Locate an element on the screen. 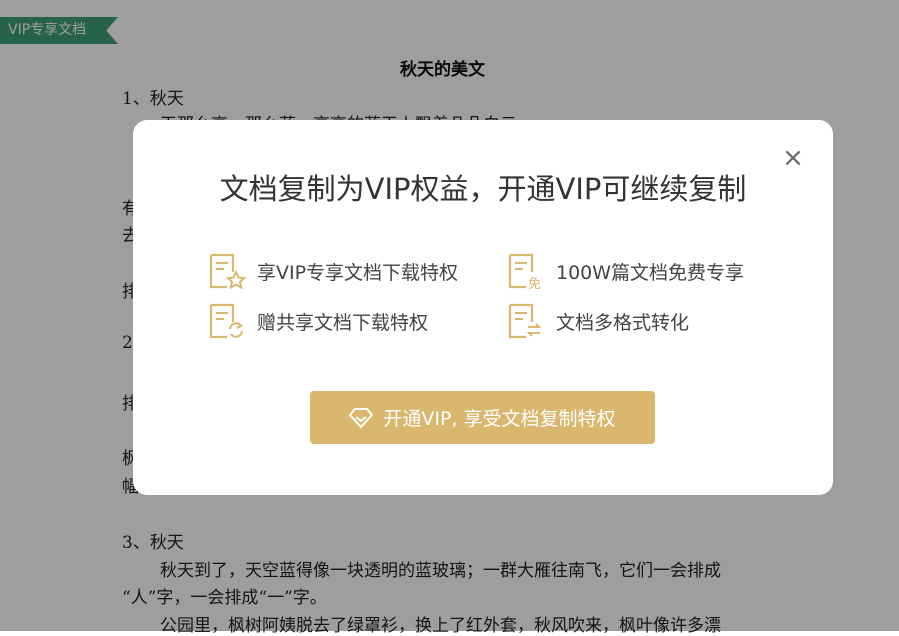 The image size is (899, 636). feature-free-docs: 免 100W篇文档免费专享 is located at coordinates (625, 271).